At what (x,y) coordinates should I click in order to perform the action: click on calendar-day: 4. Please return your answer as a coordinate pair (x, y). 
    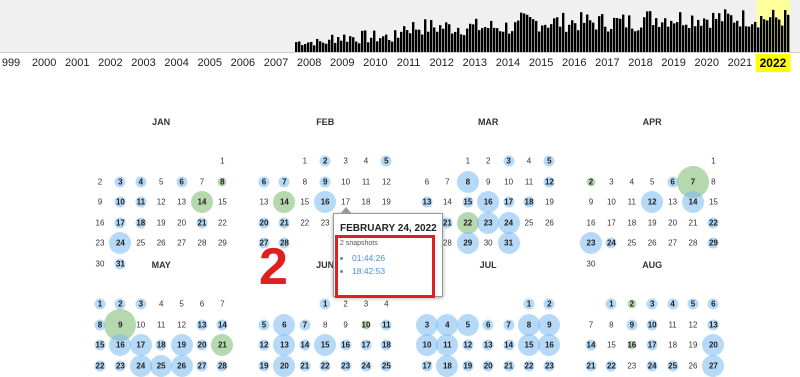
    Looking at the image, I should click on (141, 181).